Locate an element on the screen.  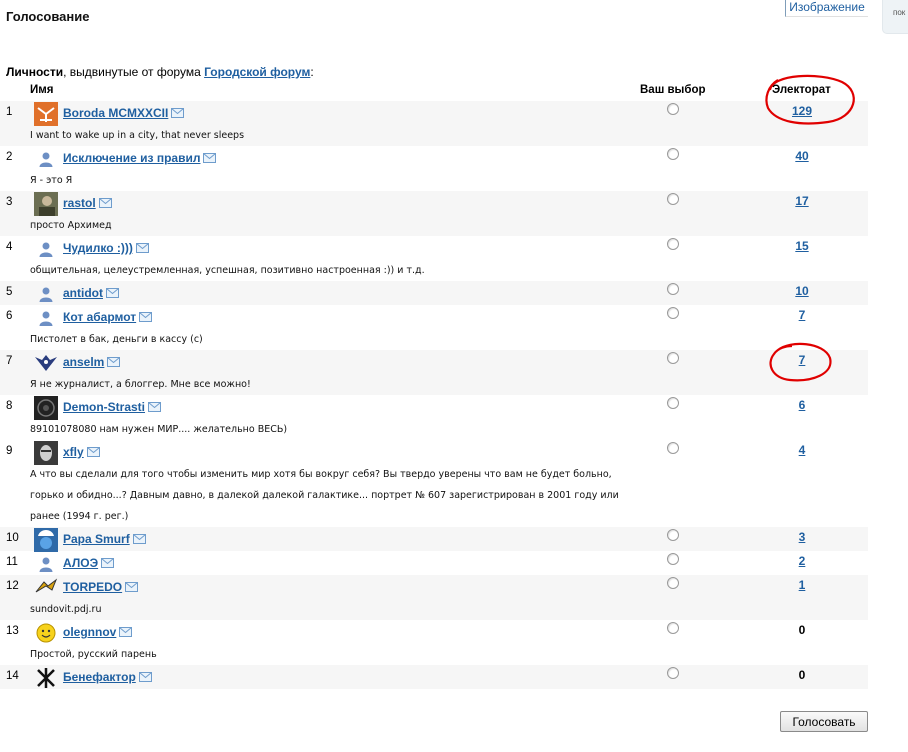
vote-count: 6 is located at coordinates (802, 405).